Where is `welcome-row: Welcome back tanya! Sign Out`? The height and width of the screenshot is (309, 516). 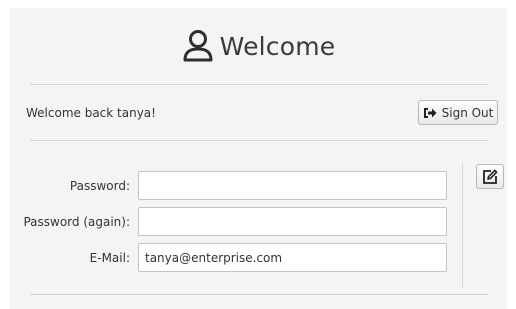
welcome-row: Welcome back tanya! Sign Out is located at coordinates (262, 113).